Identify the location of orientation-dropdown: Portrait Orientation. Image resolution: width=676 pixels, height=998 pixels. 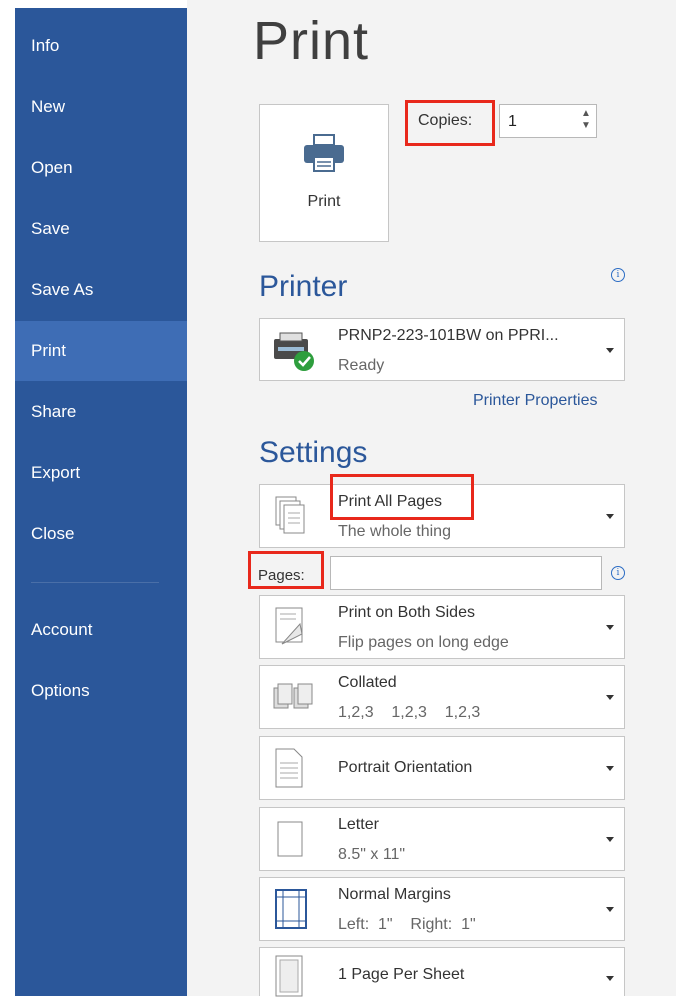
(442, 768).